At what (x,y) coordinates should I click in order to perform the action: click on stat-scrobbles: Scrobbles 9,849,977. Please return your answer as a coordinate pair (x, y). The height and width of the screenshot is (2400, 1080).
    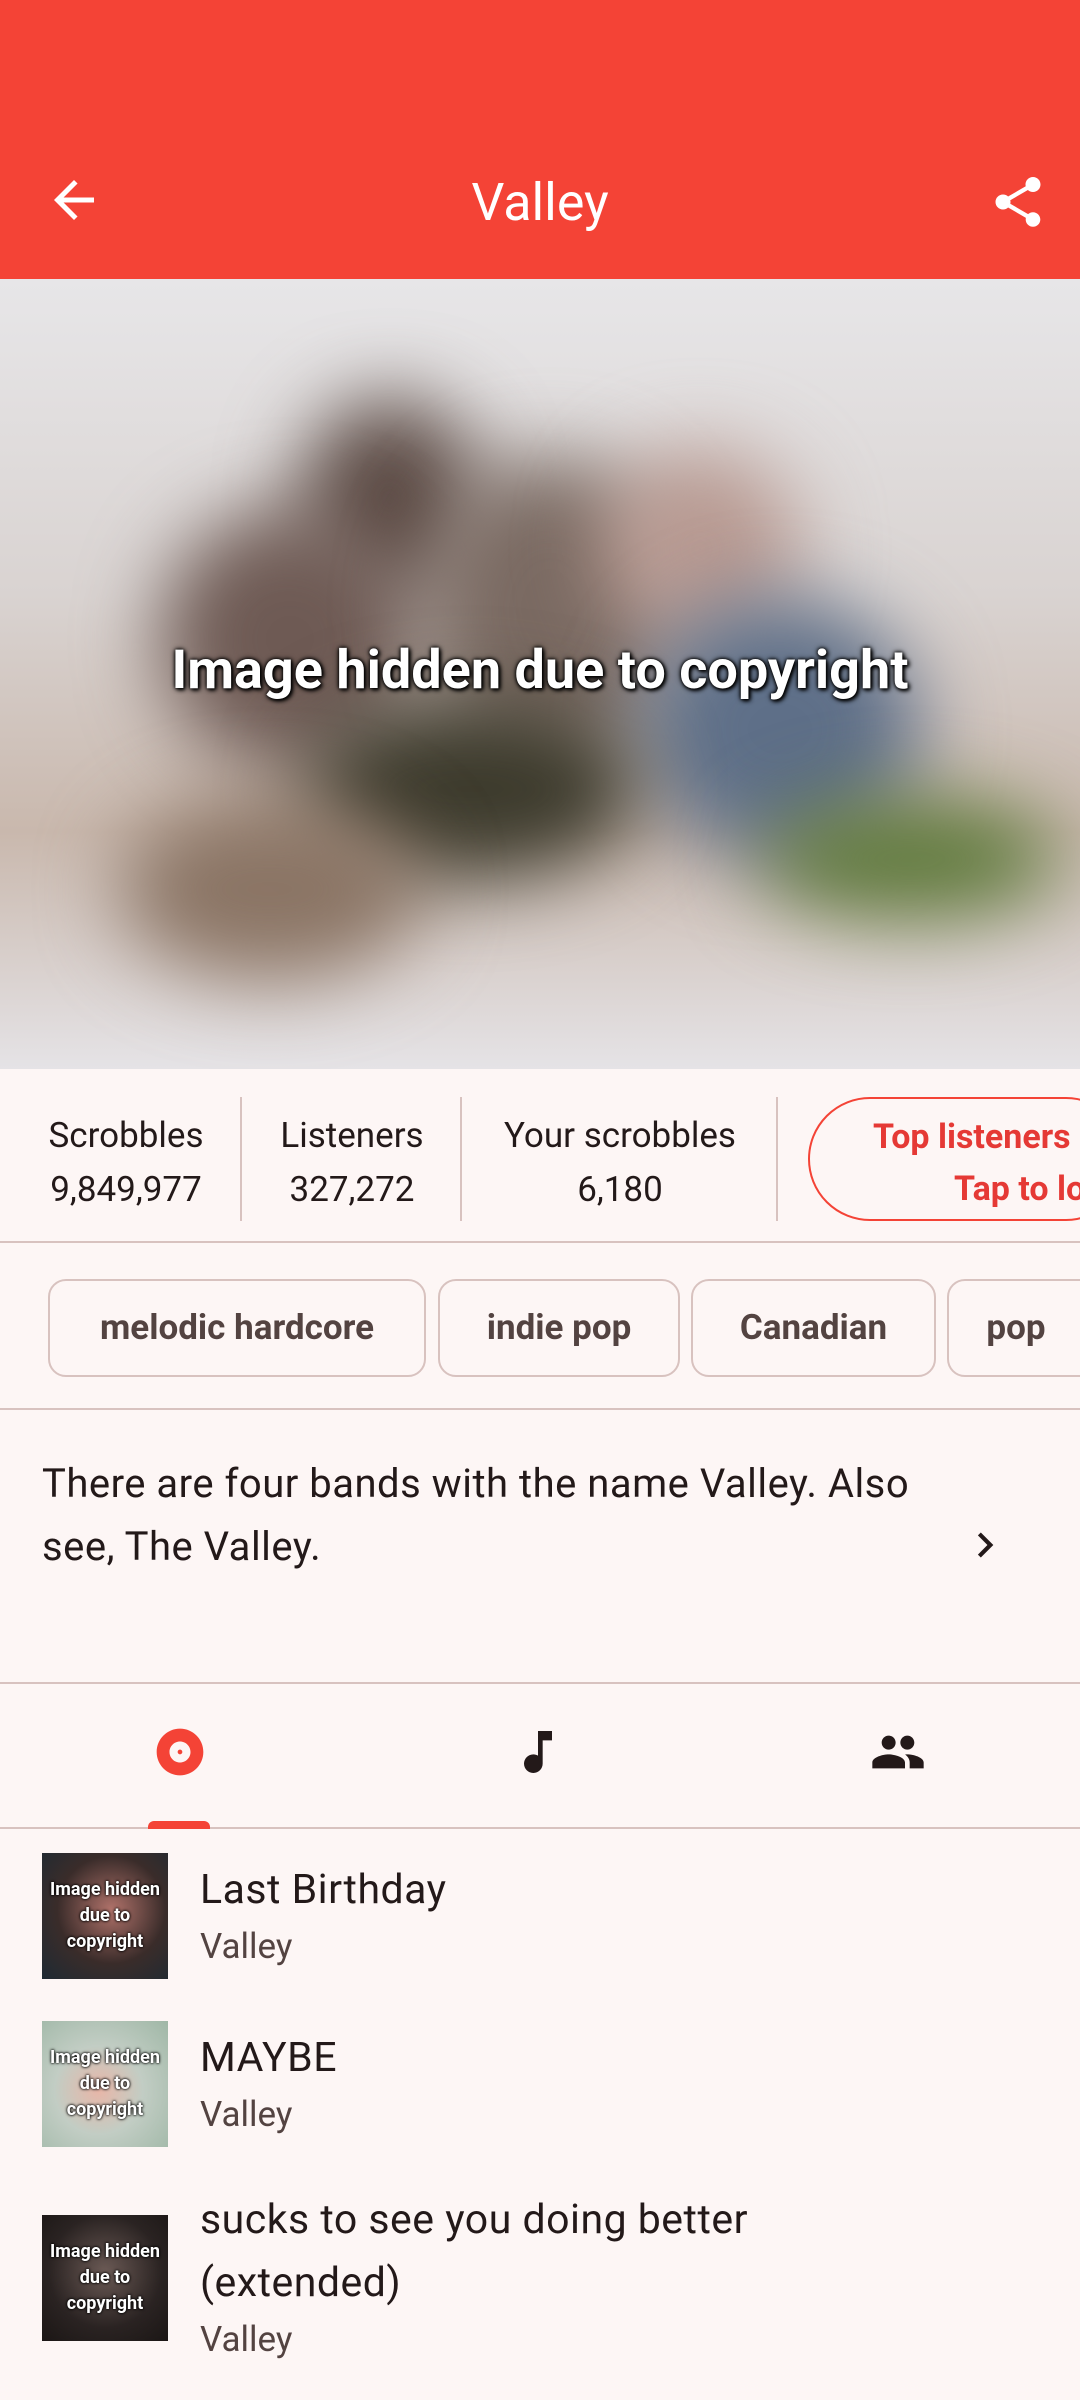
    Looking at the image, I should click on (126, 1163).